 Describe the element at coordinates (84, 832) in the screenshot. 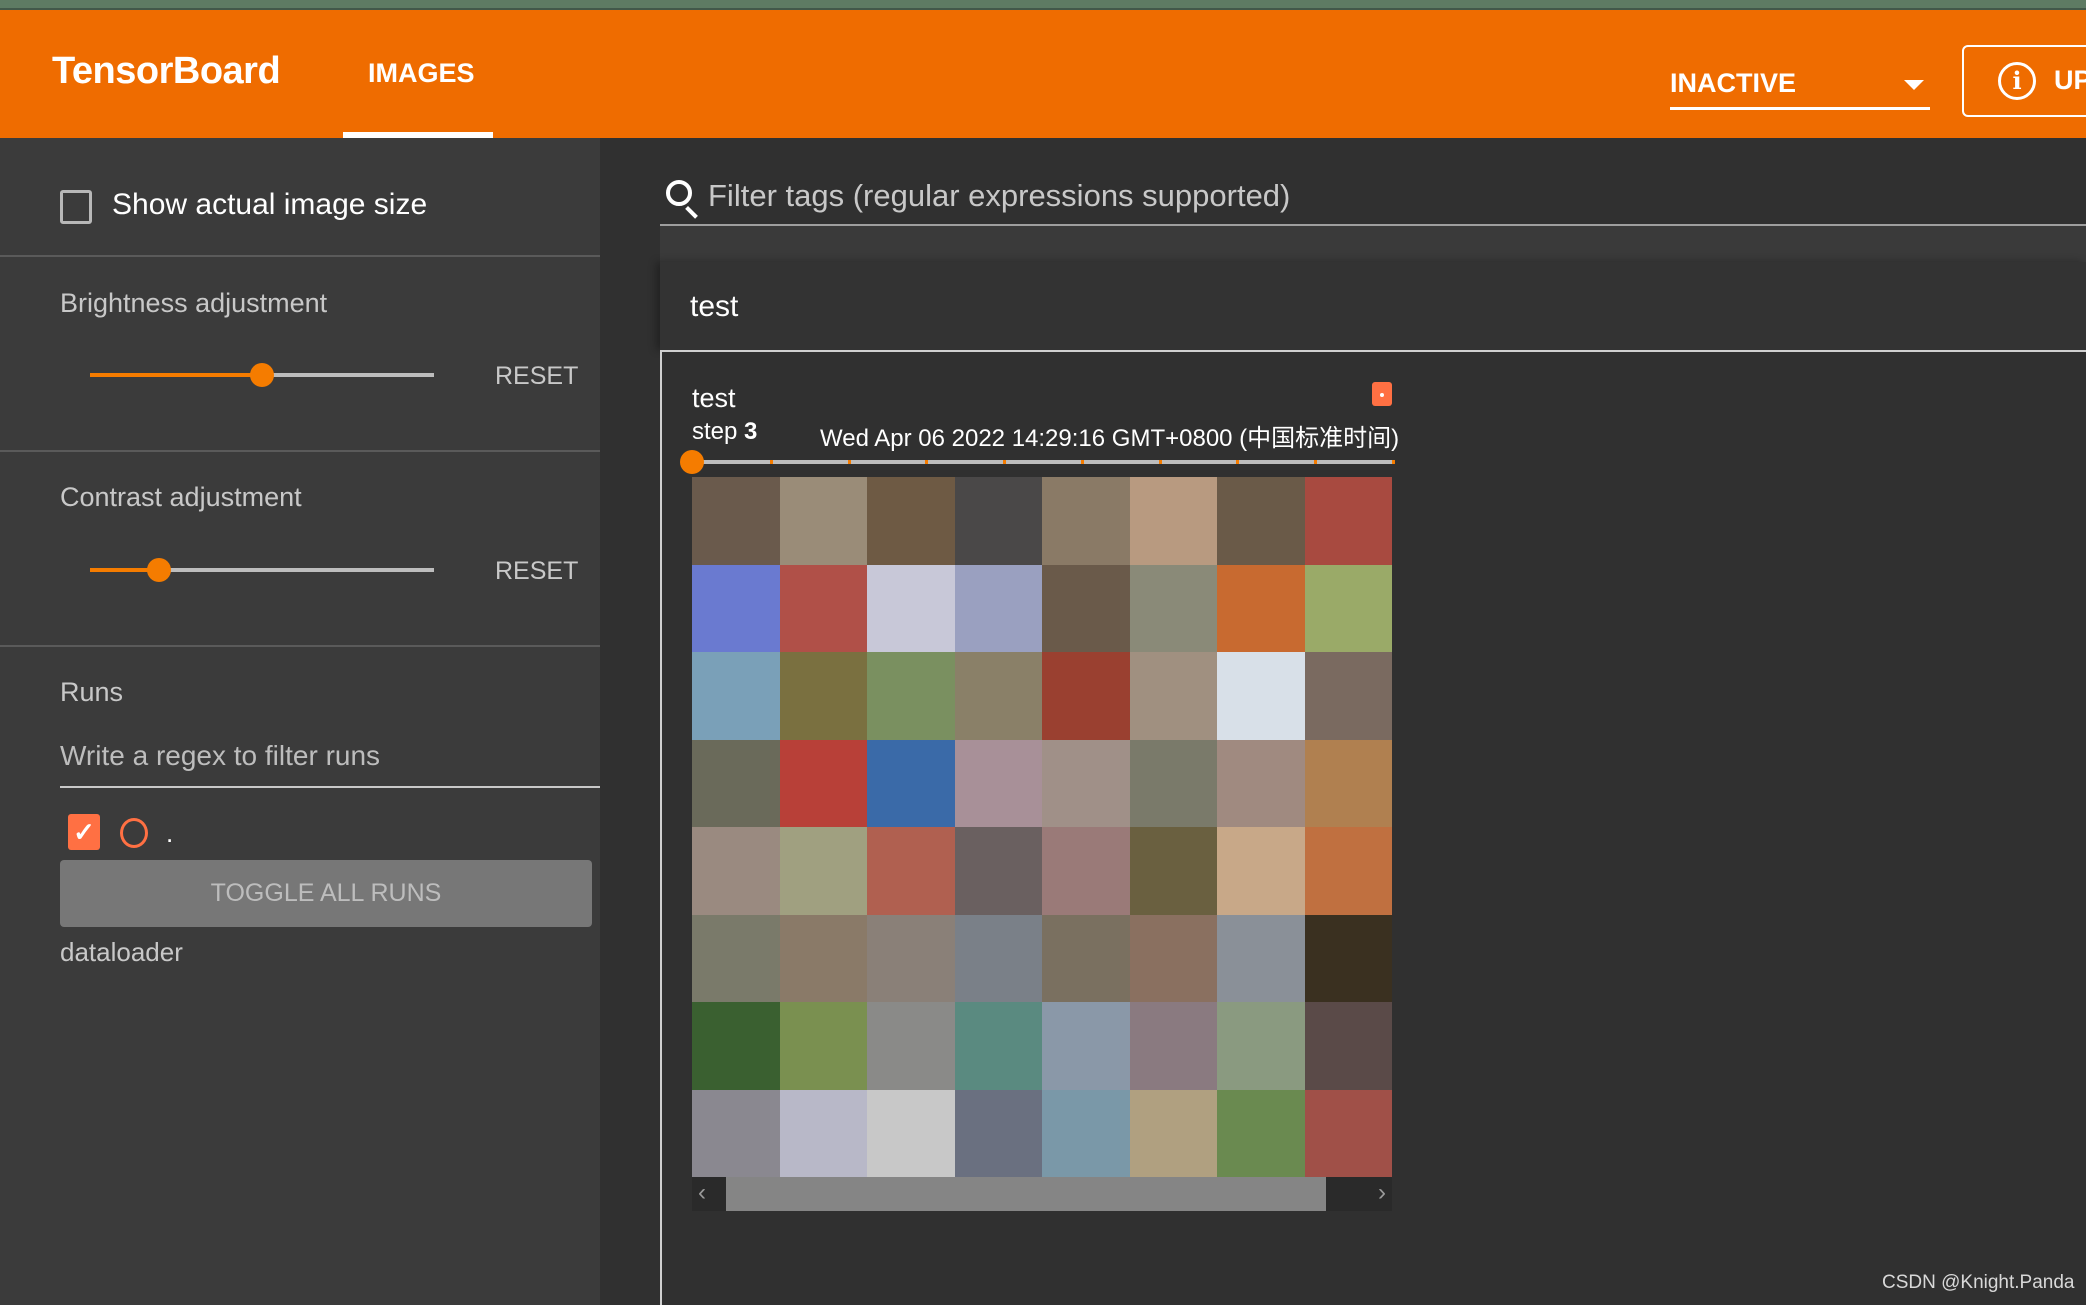

I see `run-checkbox: ✓` at that location.